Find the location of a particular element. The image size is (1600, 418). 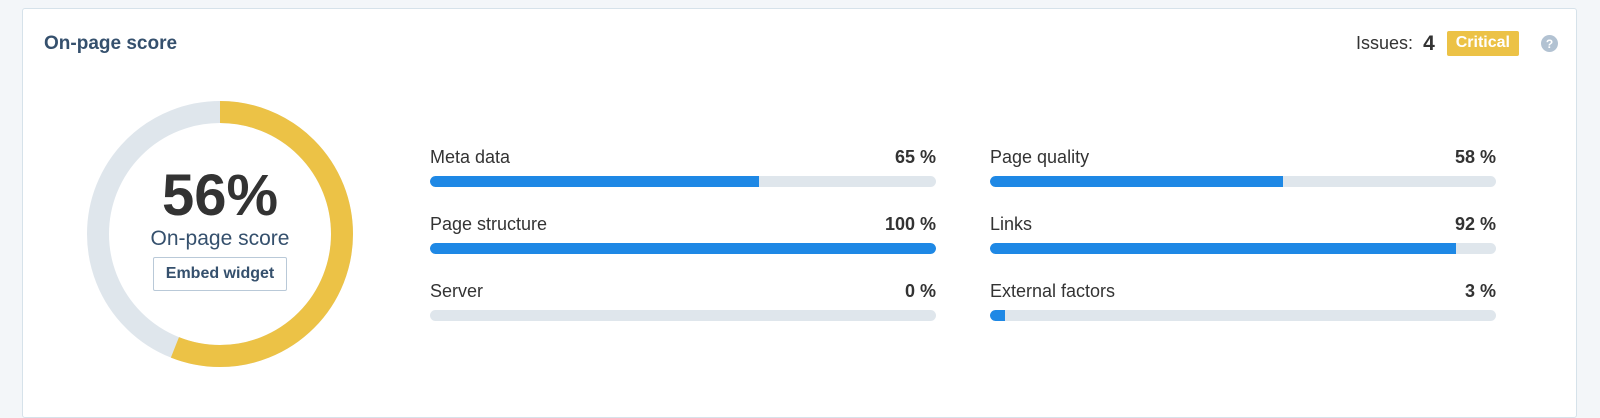

issues-summary: Issues: 4 Critical ? is located at coordinates (1457, 43).